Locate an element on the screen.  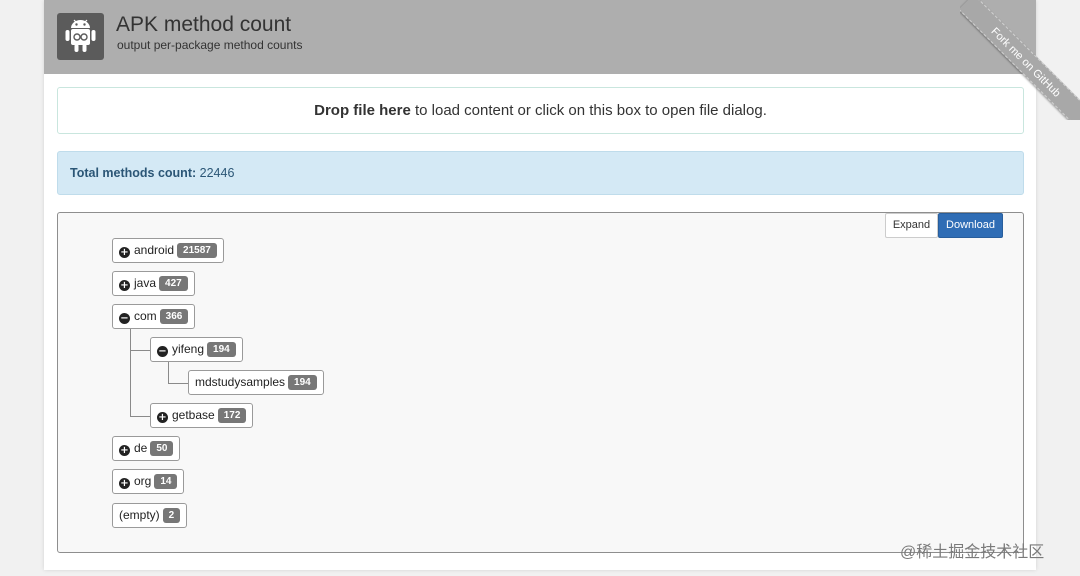
node-label: (empty) is located at coordinates (139, 515).